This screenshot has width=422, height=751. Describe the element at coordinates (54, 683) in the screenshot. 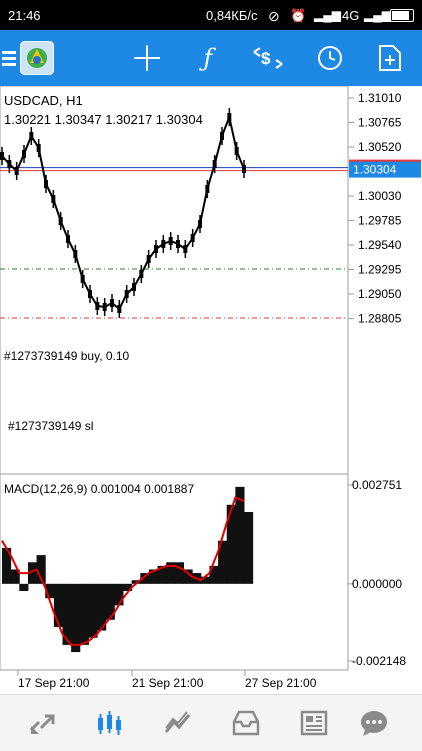

I see `time-tick-label: 17 Sep 21:00` at that location.